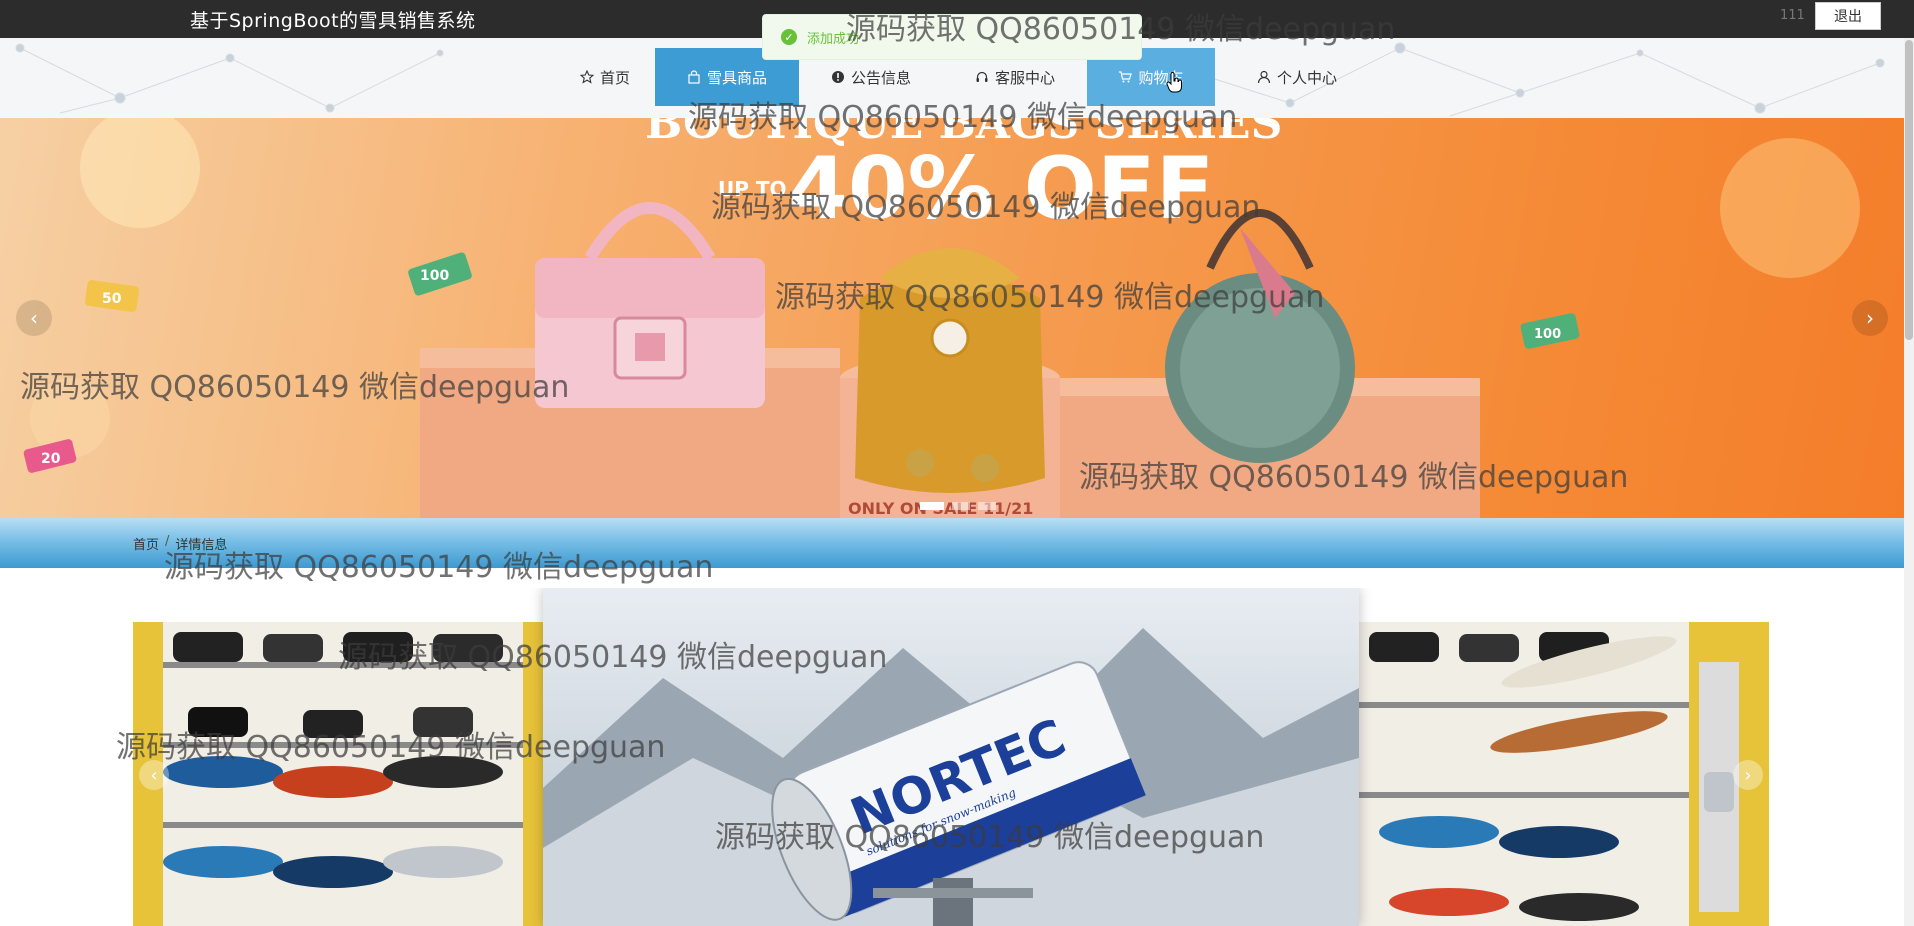 This screenshot has height=926, width=1914. I want to click on cart-icon, so click(1126, 77).